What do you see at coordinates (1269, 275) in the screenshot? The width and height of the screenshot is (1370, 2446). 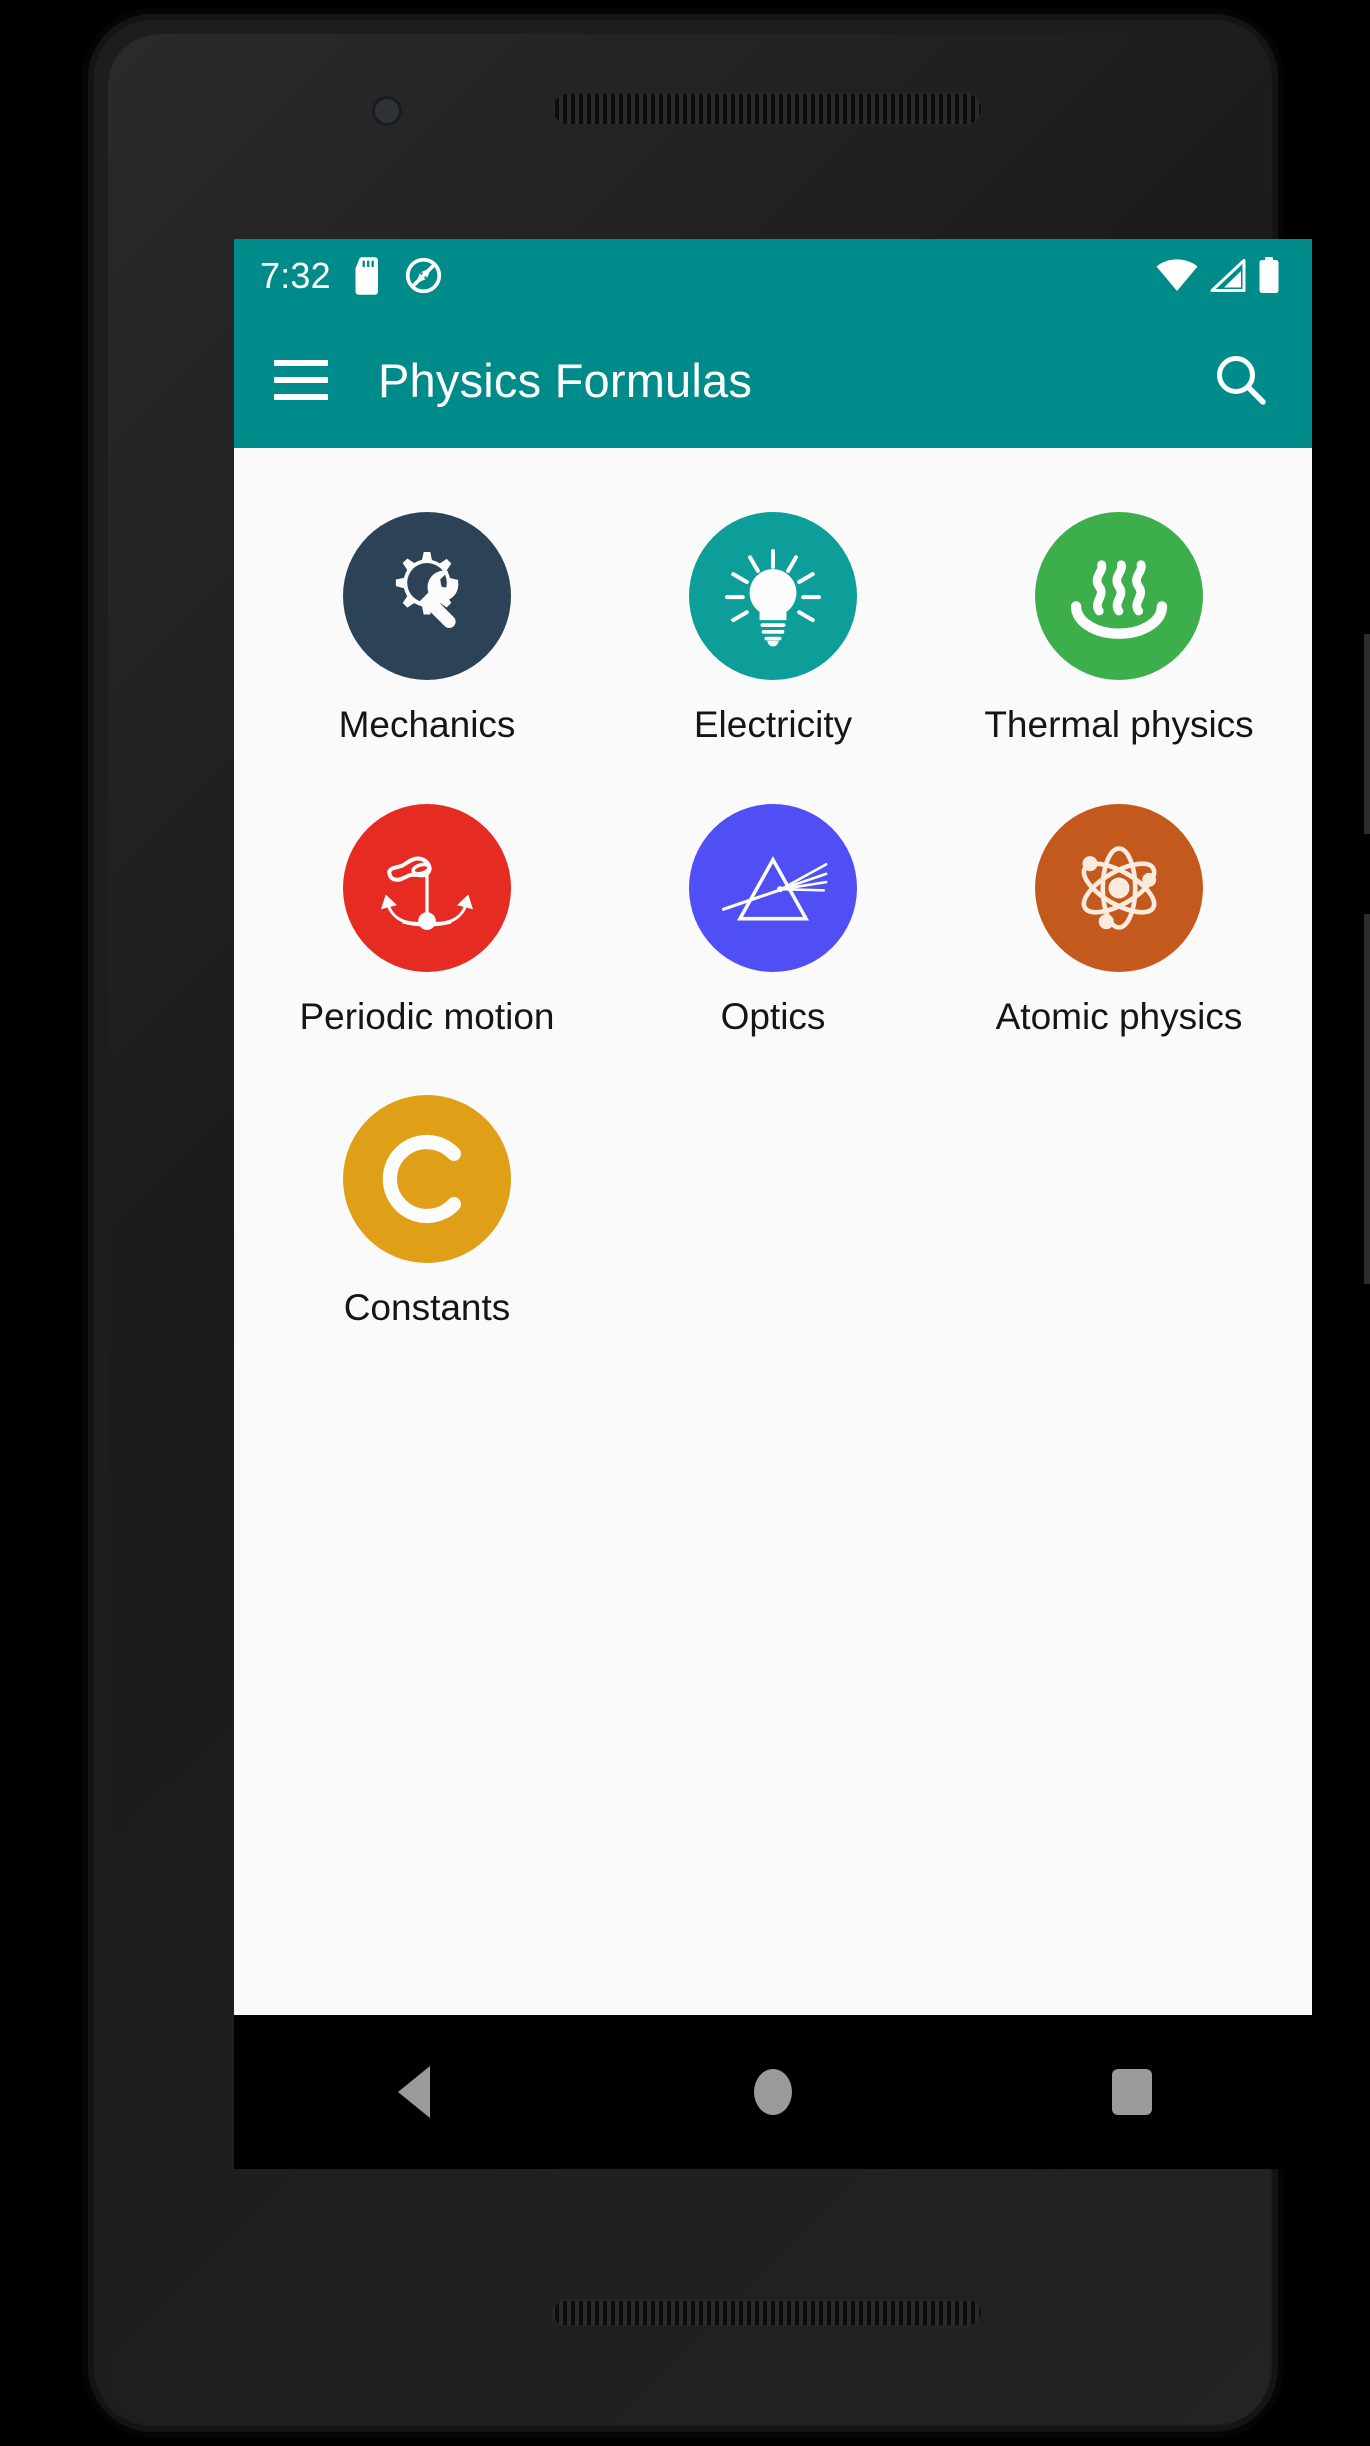 I see `battery-full-icon` at bounding box center [1269, 275].